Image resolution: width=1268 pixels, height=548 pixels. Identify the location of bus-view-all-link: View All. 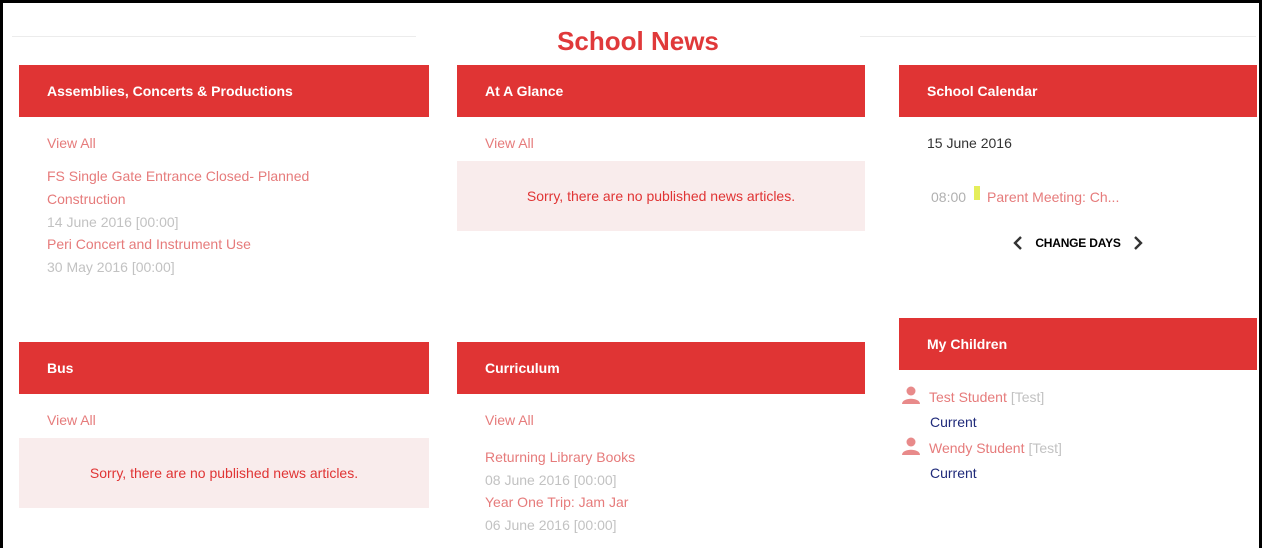
(238, 420).